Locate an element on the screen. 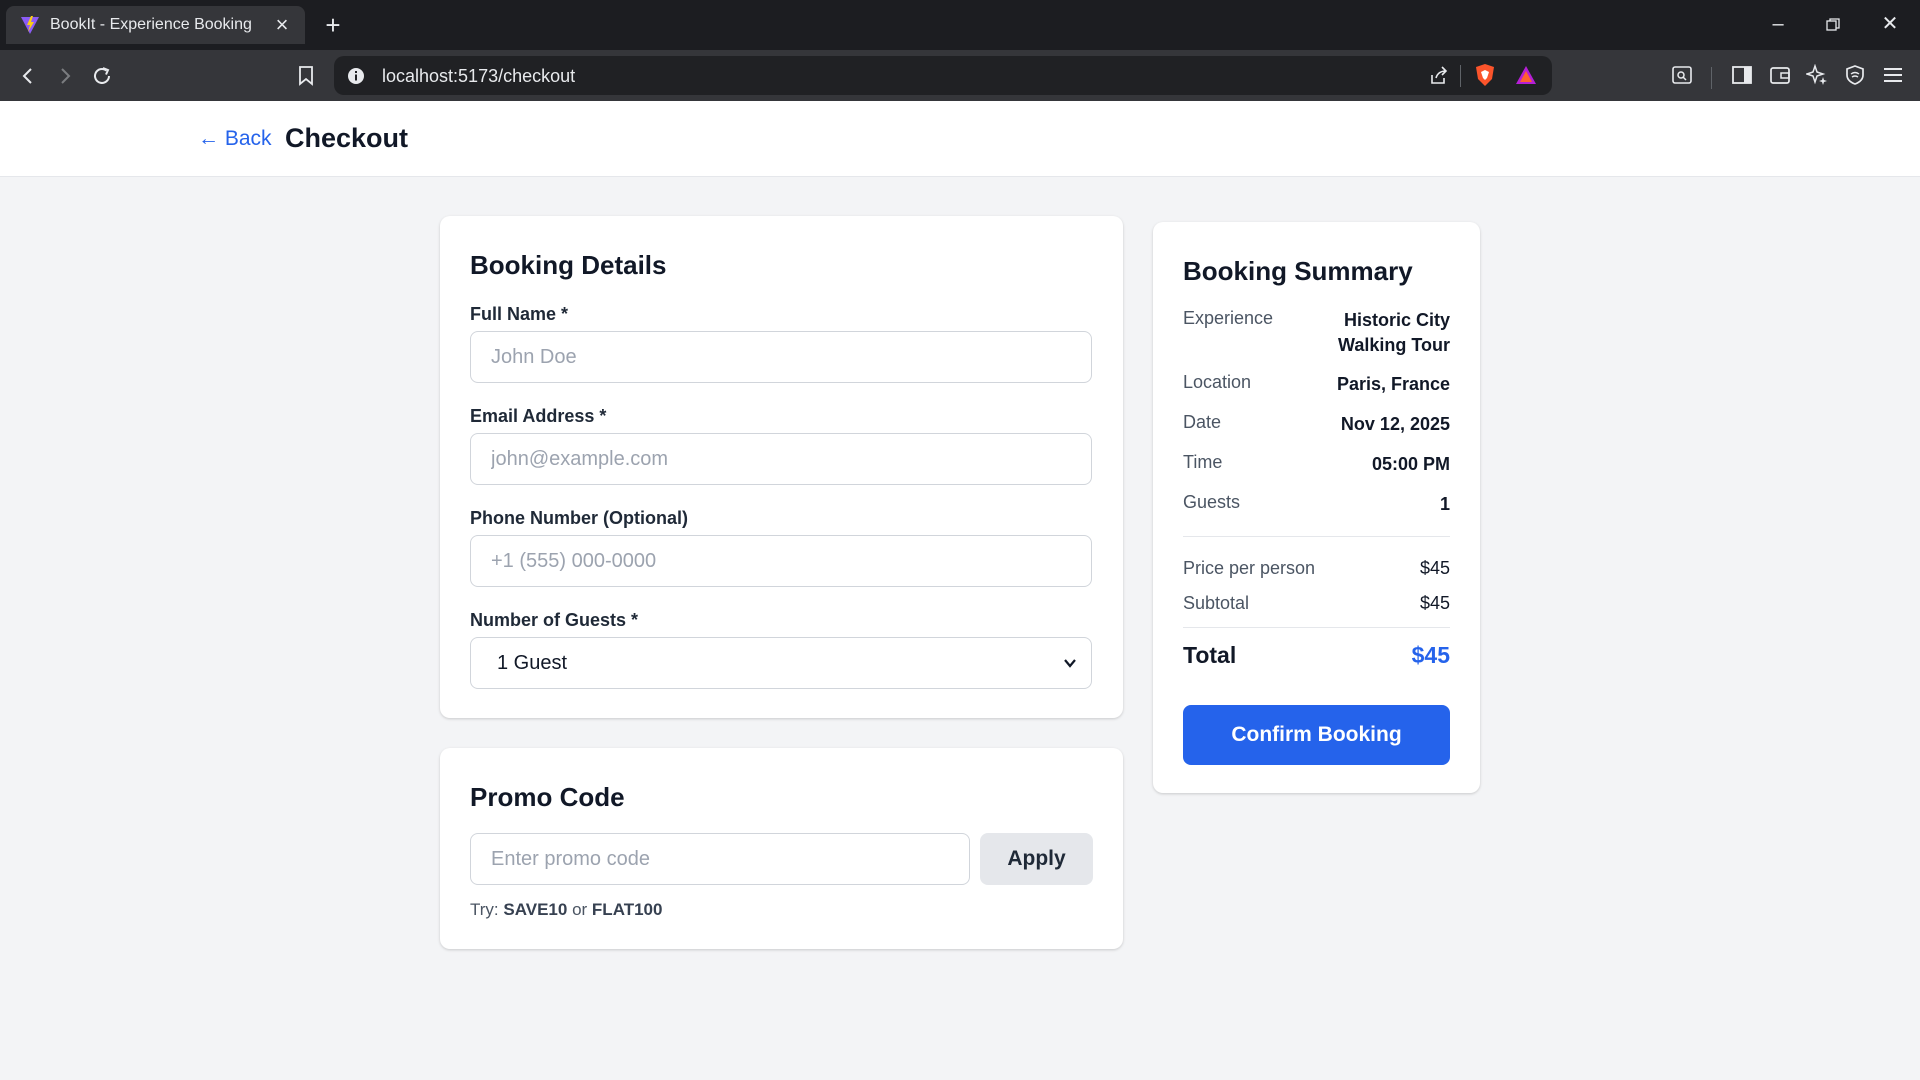 This screenshot has height=1080, width=1920. chevron-down-icon is located at coordinates (1070, 663).